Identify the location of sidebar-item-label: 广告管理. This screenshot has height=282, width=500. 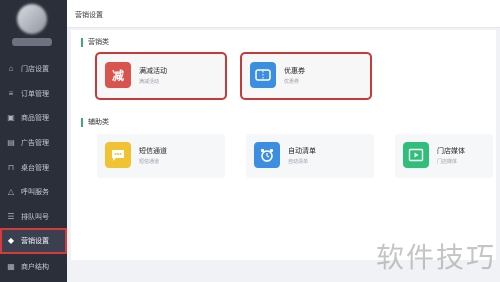
(35, 143).